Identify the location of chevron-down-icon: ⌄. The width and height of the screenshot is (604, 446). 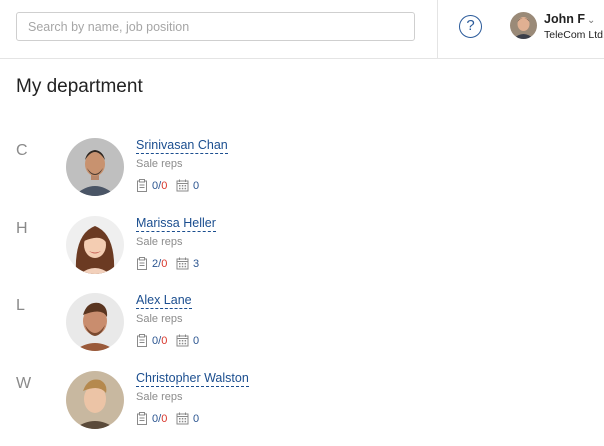
(591, 20).